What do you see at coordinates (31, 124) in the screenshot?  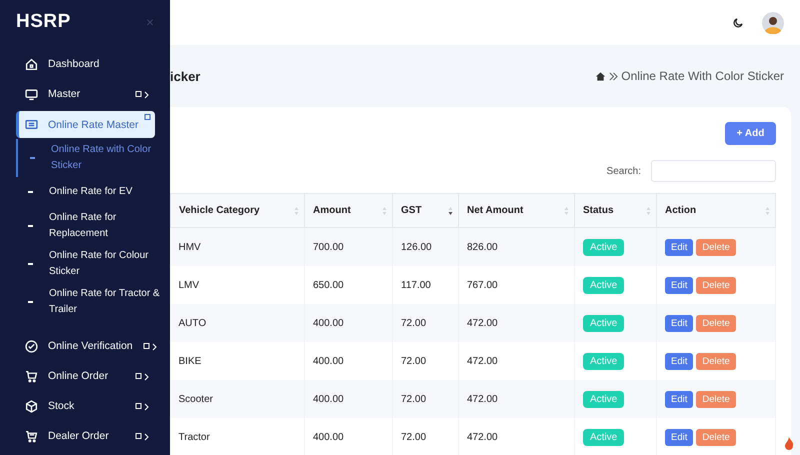 I see `card-icon` at bounding box center [31, 124].